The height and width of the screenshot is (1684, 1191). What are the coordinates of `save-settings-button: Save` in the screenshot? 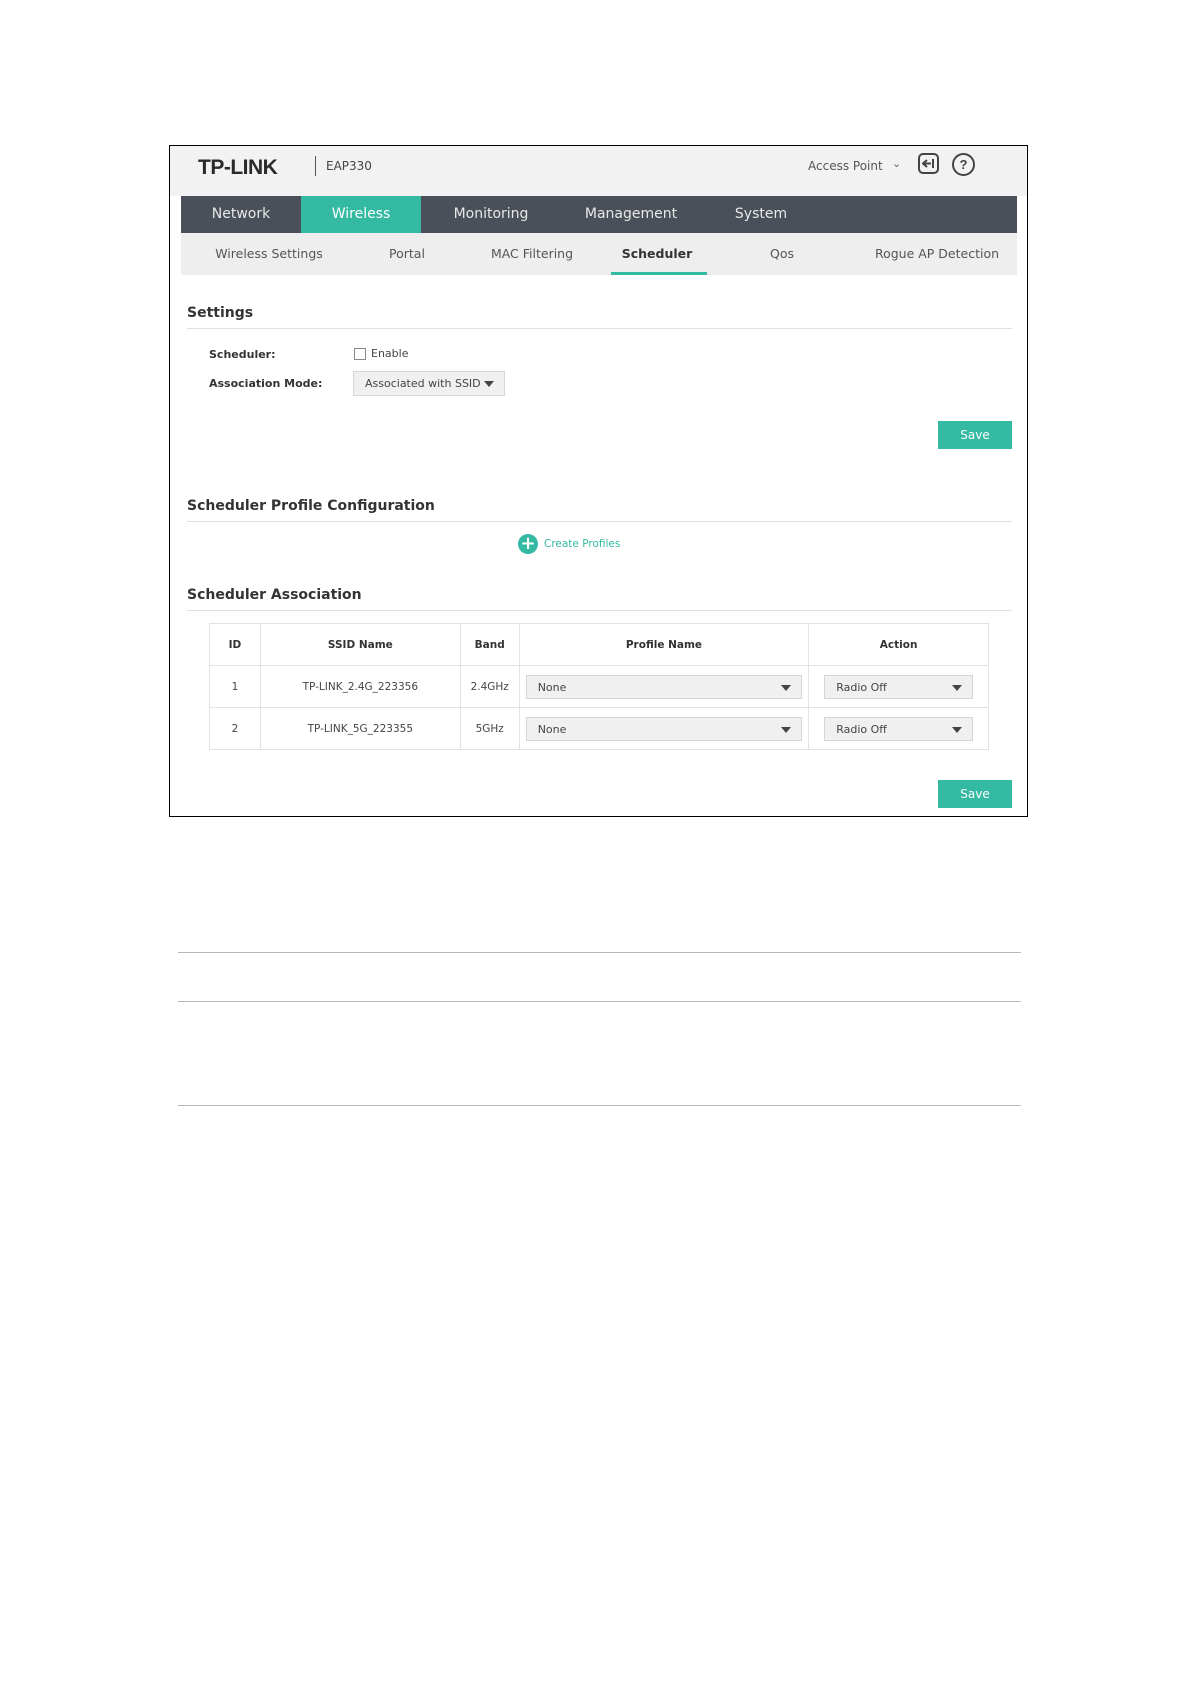 It's located at (975, 435).